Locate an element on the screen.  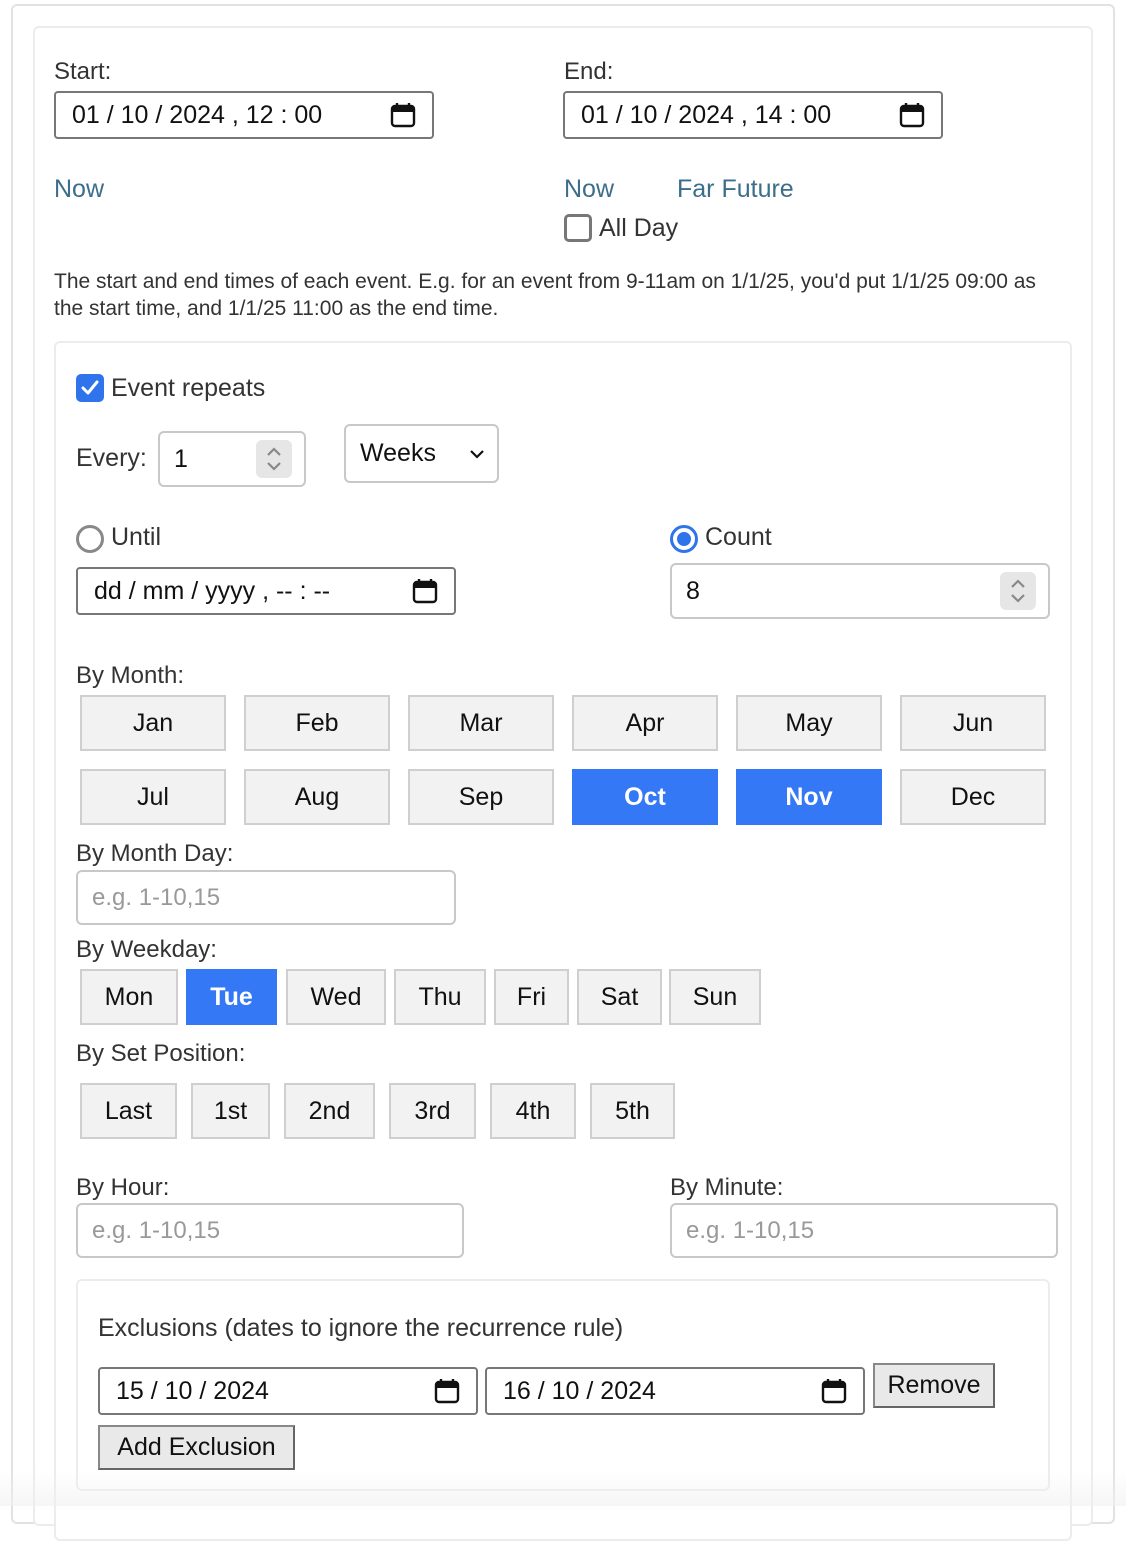
chevron-down-icon is located at coordinates (477, 454).